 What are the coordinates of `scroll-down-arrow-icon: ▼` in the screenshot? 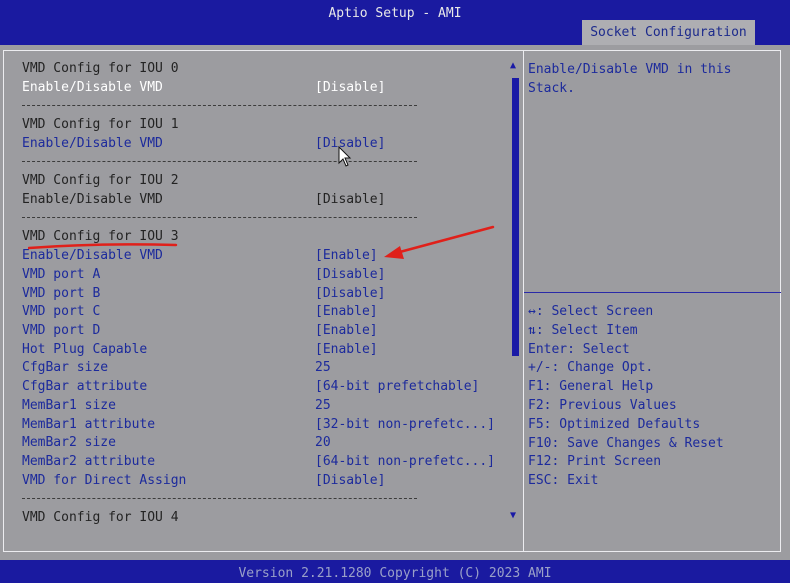 It's located at (513, 516).